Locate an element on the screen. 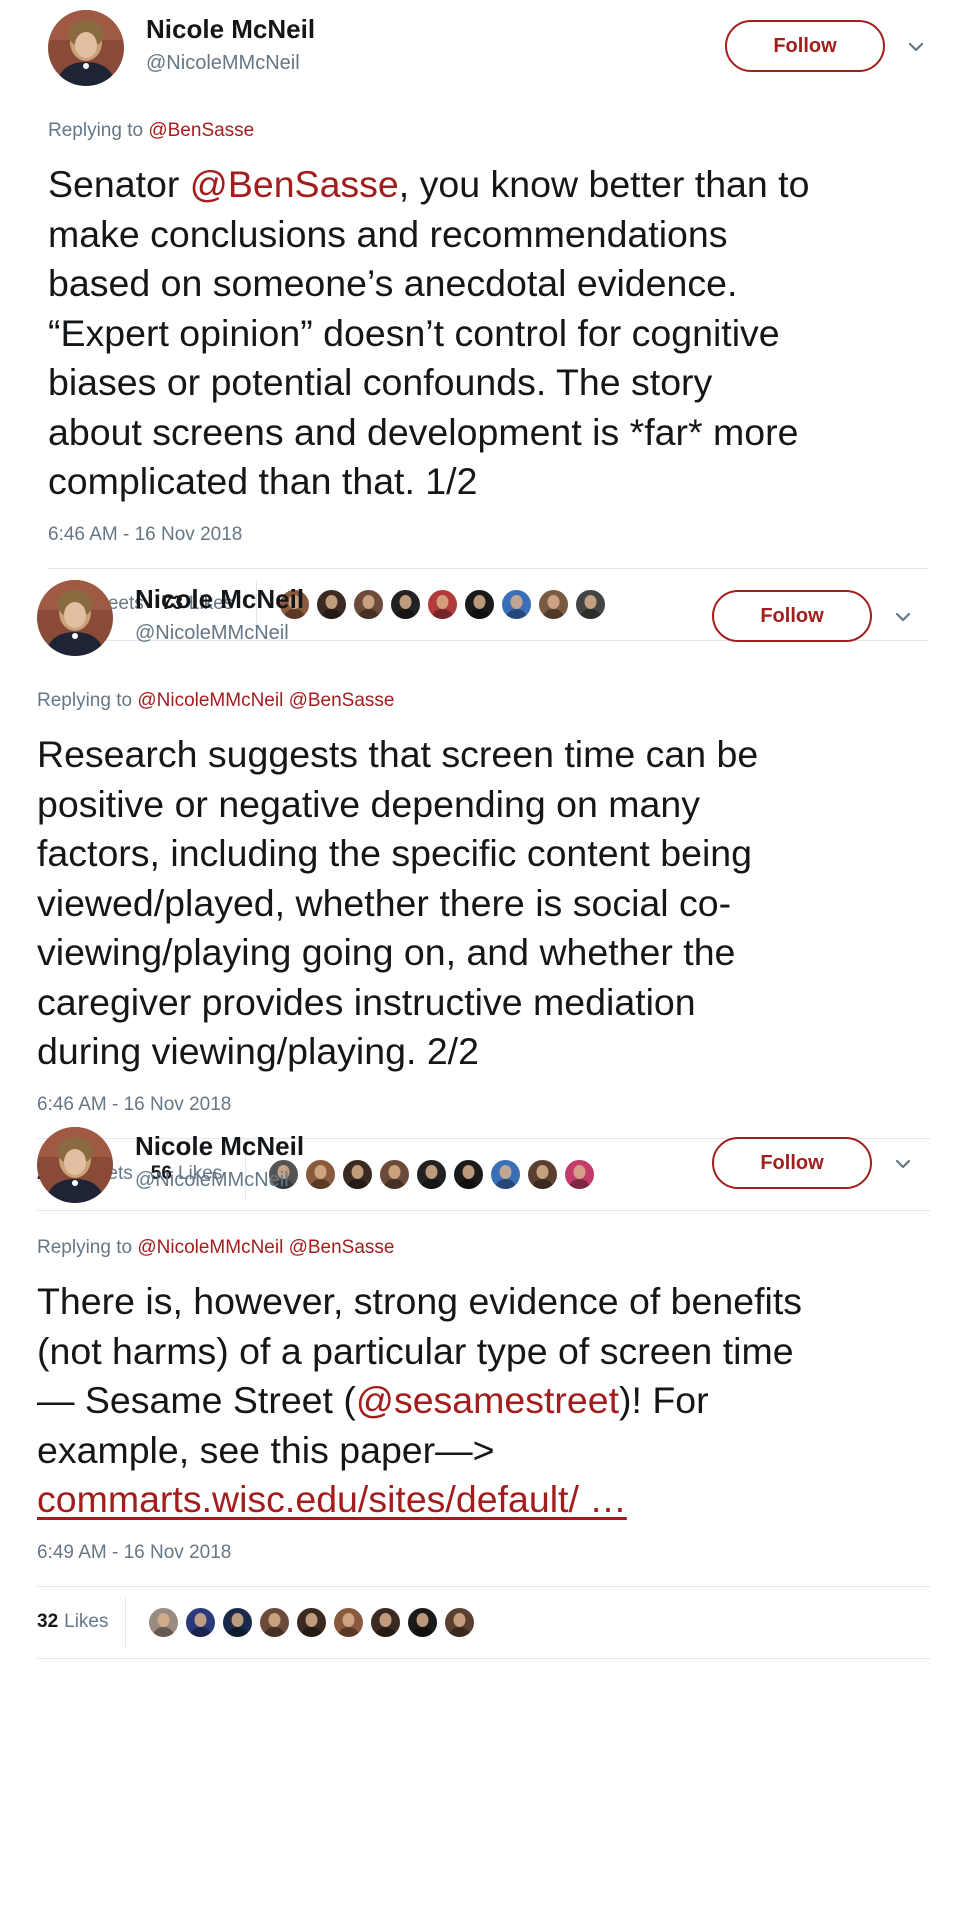 Image resolution: width=980 pixels, height=1932 pixels. text-segment: example, see this paper—> is located at coordinates (266, 1449).